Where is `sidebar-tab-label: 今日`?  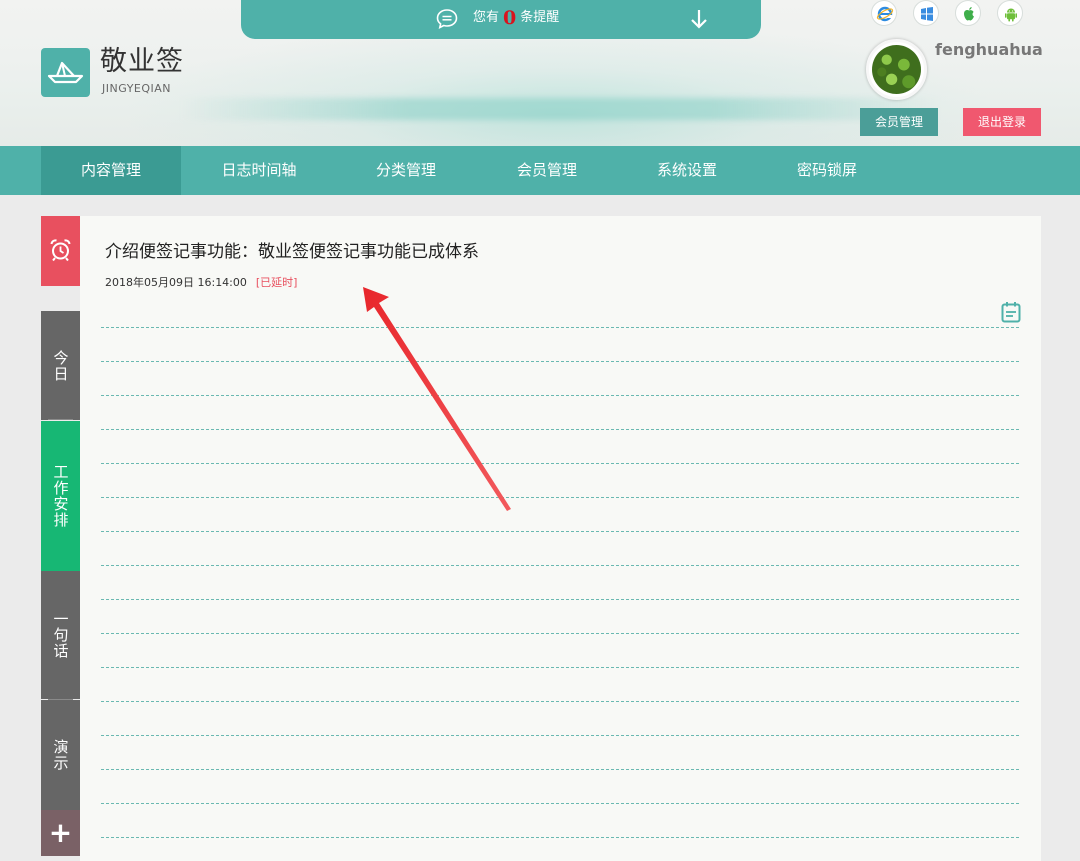
sidebar-tab-label: 今日 is located at coordinates (60, 365).